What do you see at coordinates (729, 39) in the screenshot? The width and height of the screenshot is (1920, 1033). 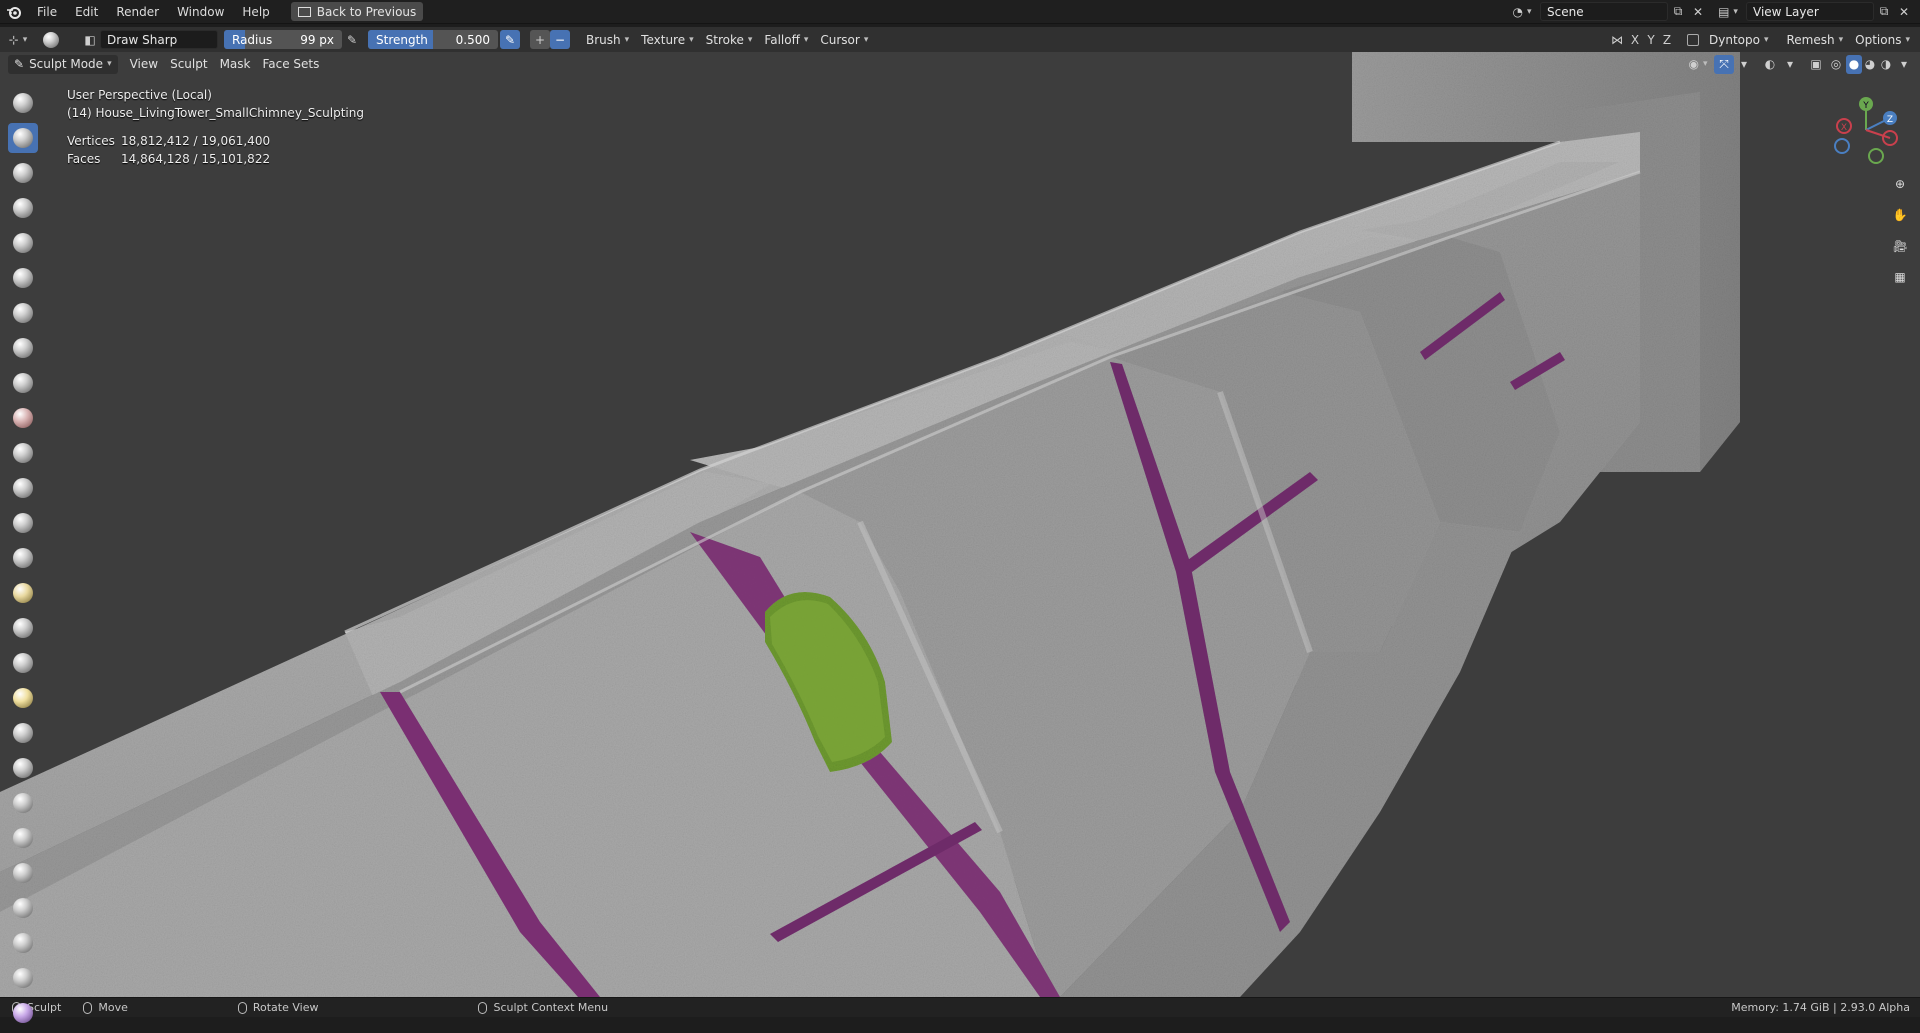 I see `stroke-menu: Stroke ▾` at bounding box center [729, 39].